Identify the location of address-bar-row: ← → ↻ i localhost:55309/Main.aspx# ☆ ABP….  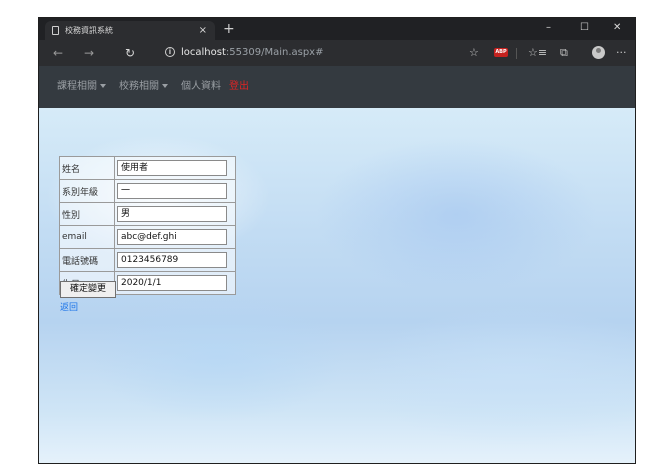
(337, 53).